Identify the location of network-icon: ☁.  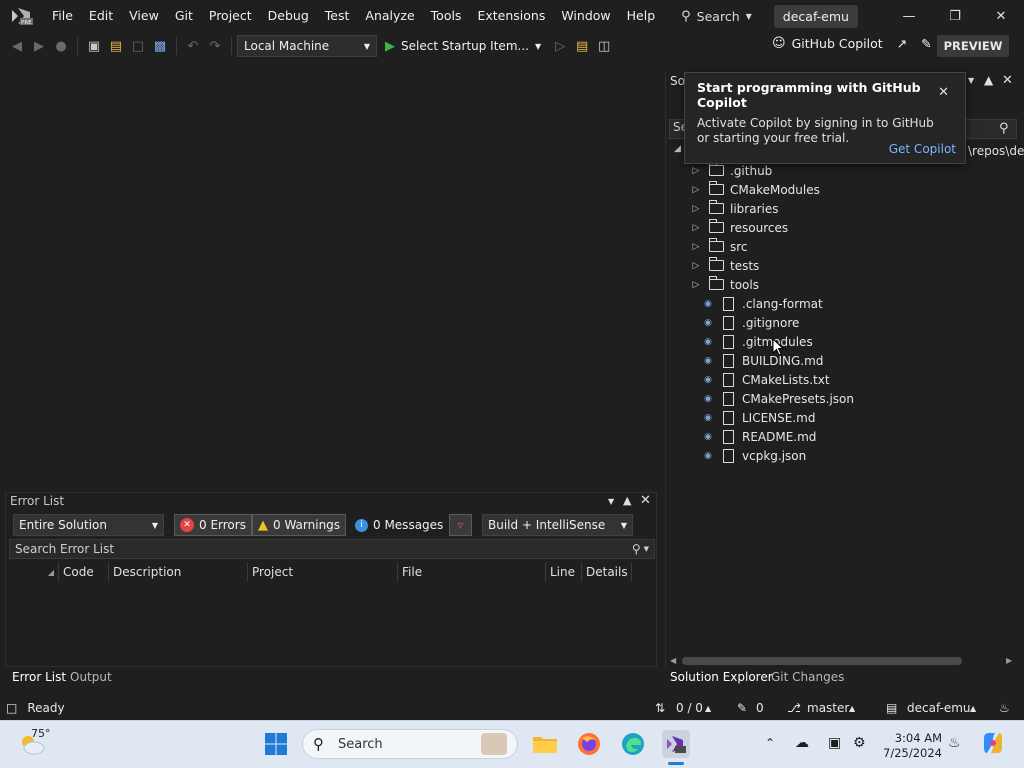
(802, 743).